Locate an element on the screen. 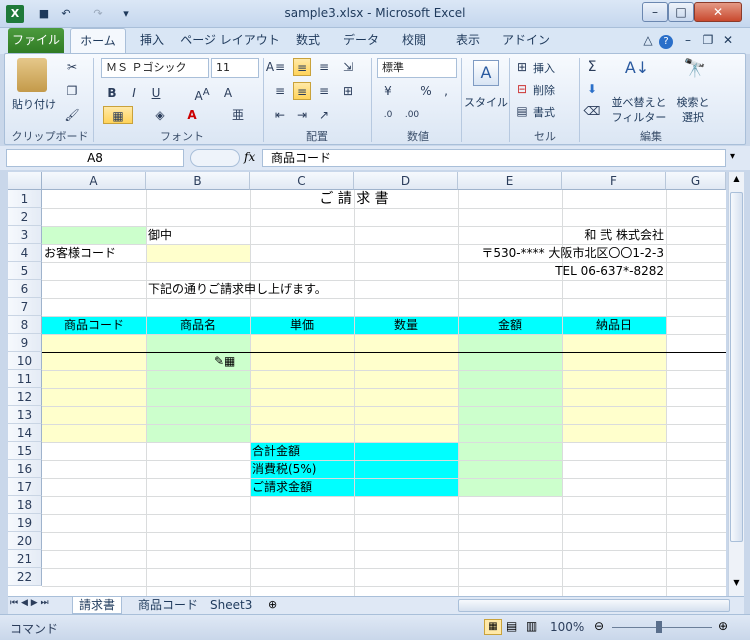  col-header-c: C is located at coordinates (302, 181).